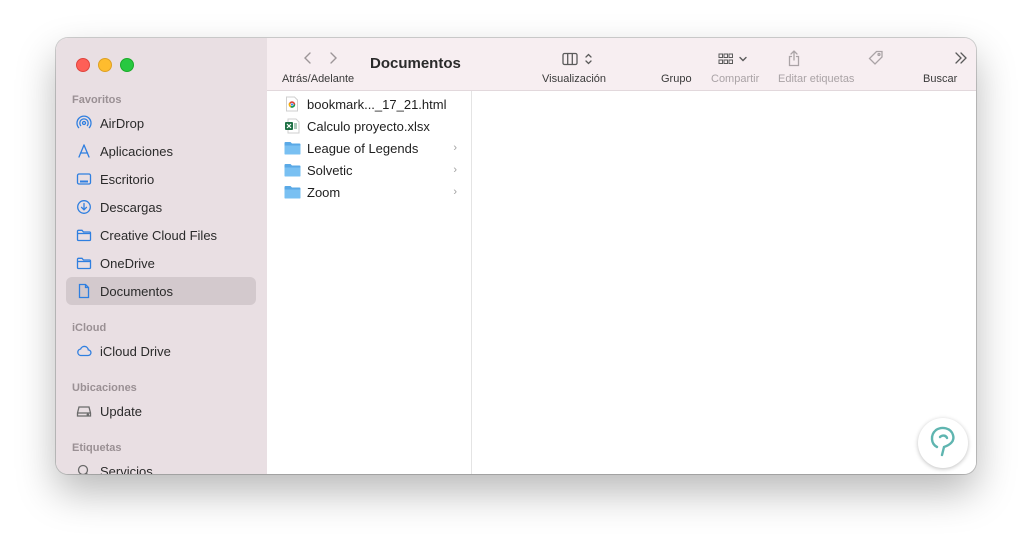 This screenshot has height=548, width=1032. What do you see at coordinates (574, 79) in the screenshot?
I see `view-label: Visualización` at bounding box center [574, 79].